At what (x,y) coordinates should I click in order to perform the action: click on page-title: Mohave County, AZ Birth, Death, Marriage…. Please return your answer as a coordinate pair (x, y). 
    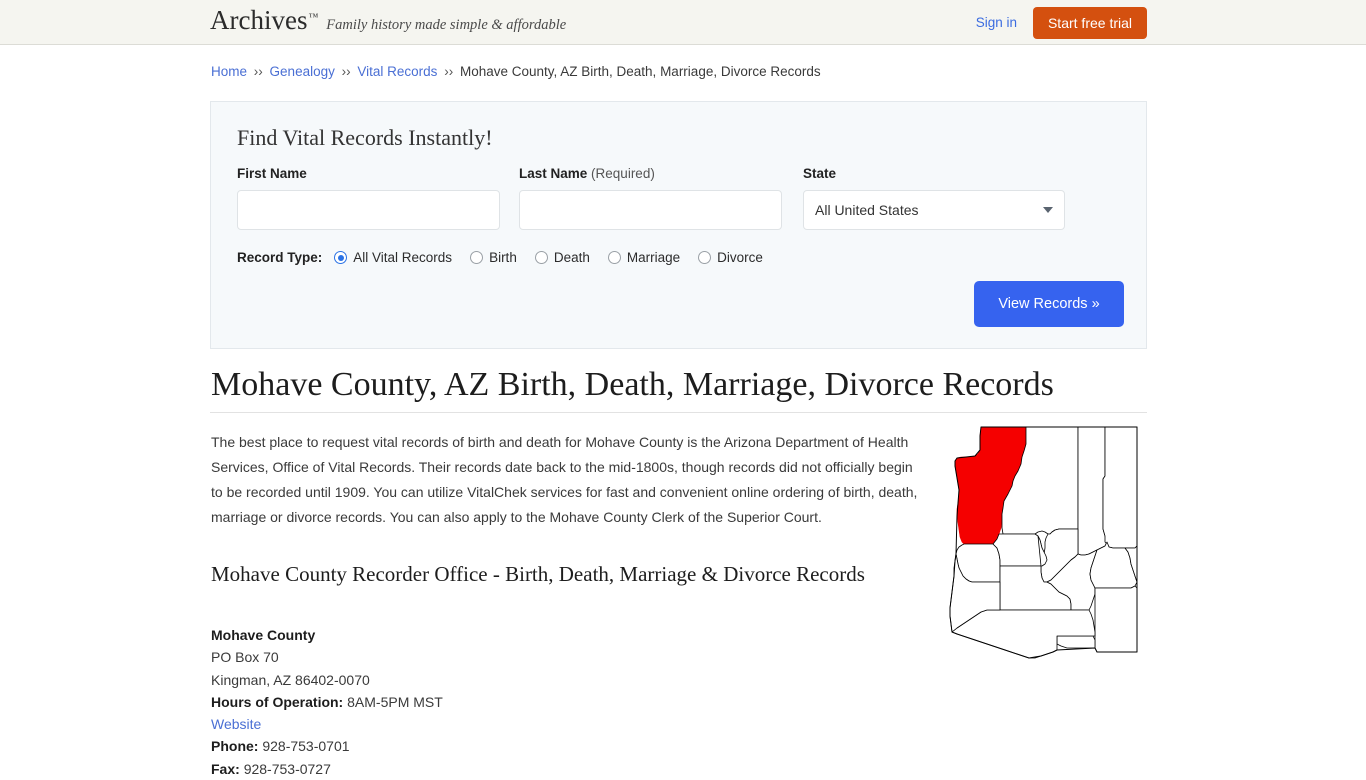
    Looking at the image, I should click on (632, 384).